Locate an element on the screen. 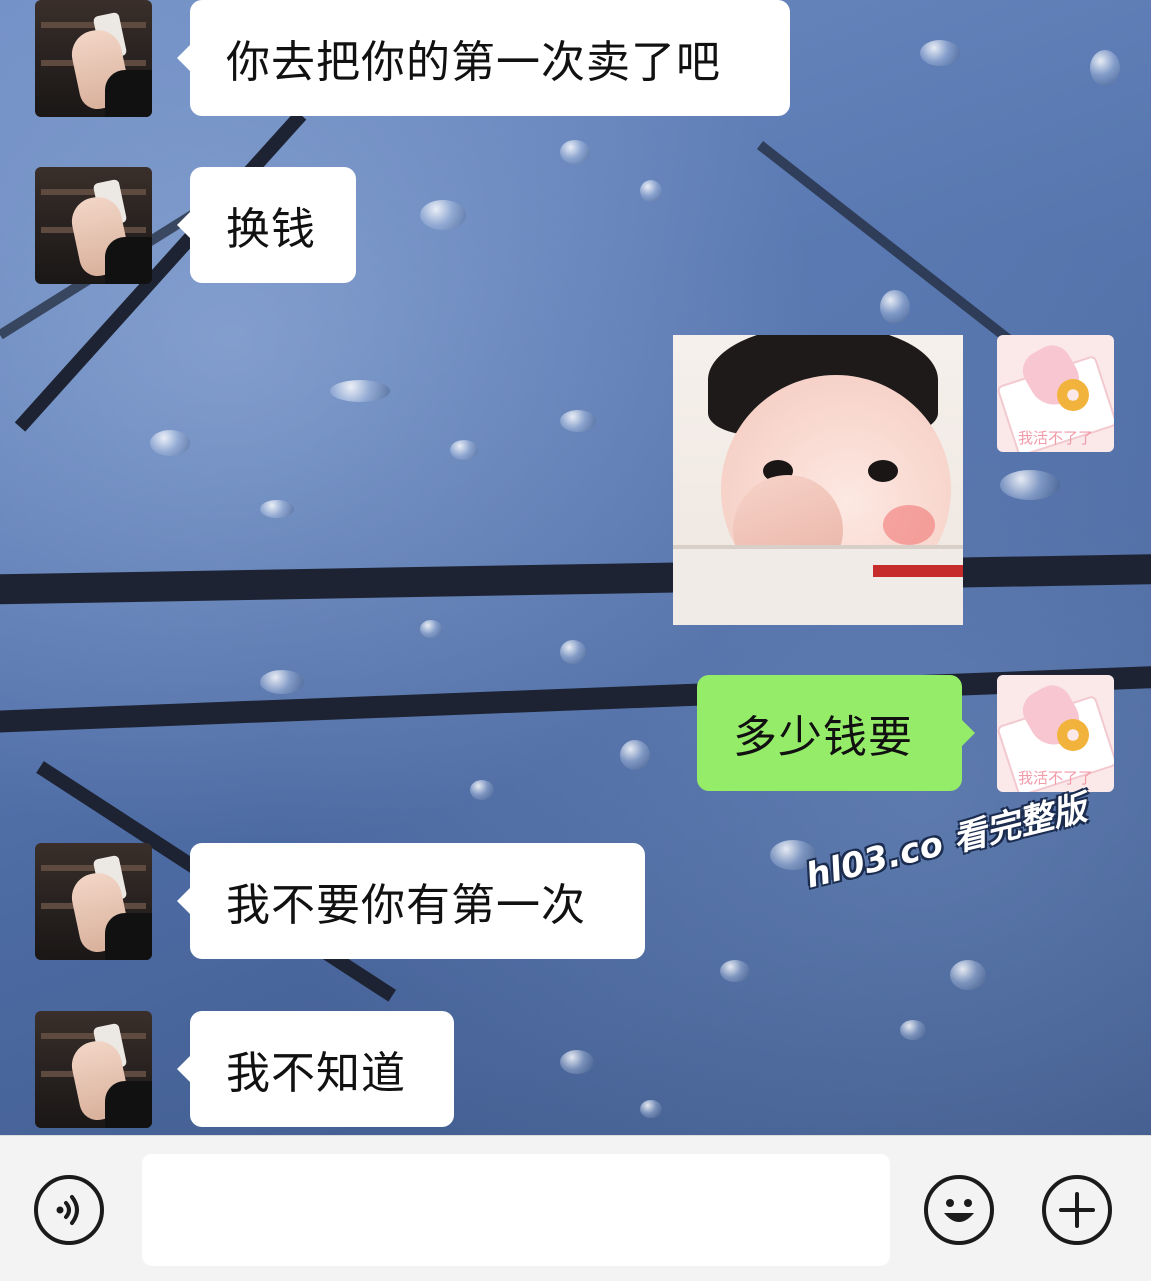  chat-input-bar is located at coordinates (575, 1208).